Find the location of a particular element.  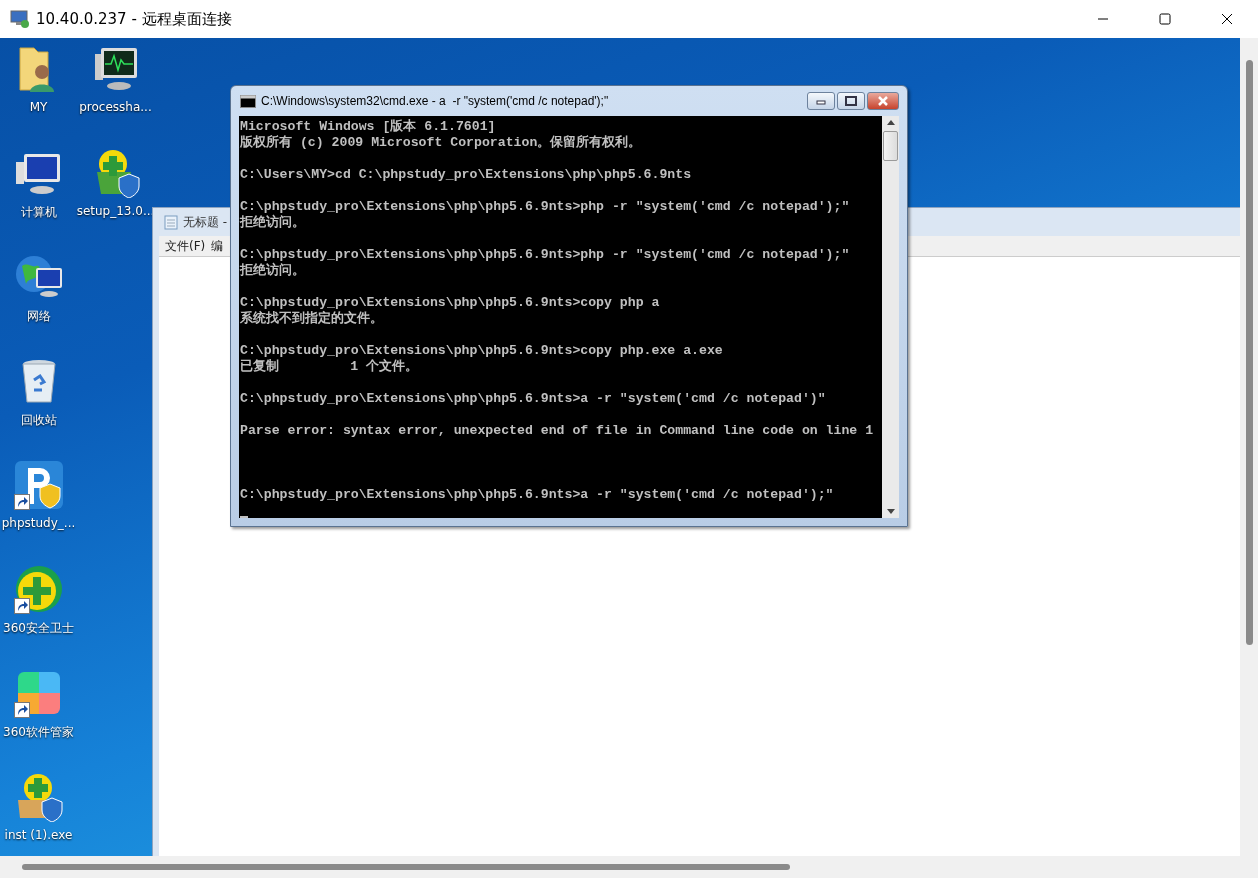

p-app-icon is located at coordinates (38, 485).